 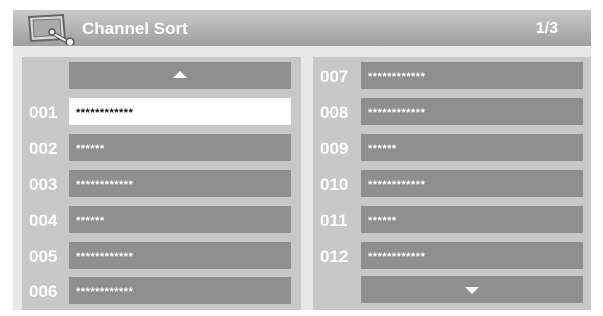 What do you see at coordinates (43, 148) in the screenshot?
I see `channel-number: 002` at bounding box center [43, 148].